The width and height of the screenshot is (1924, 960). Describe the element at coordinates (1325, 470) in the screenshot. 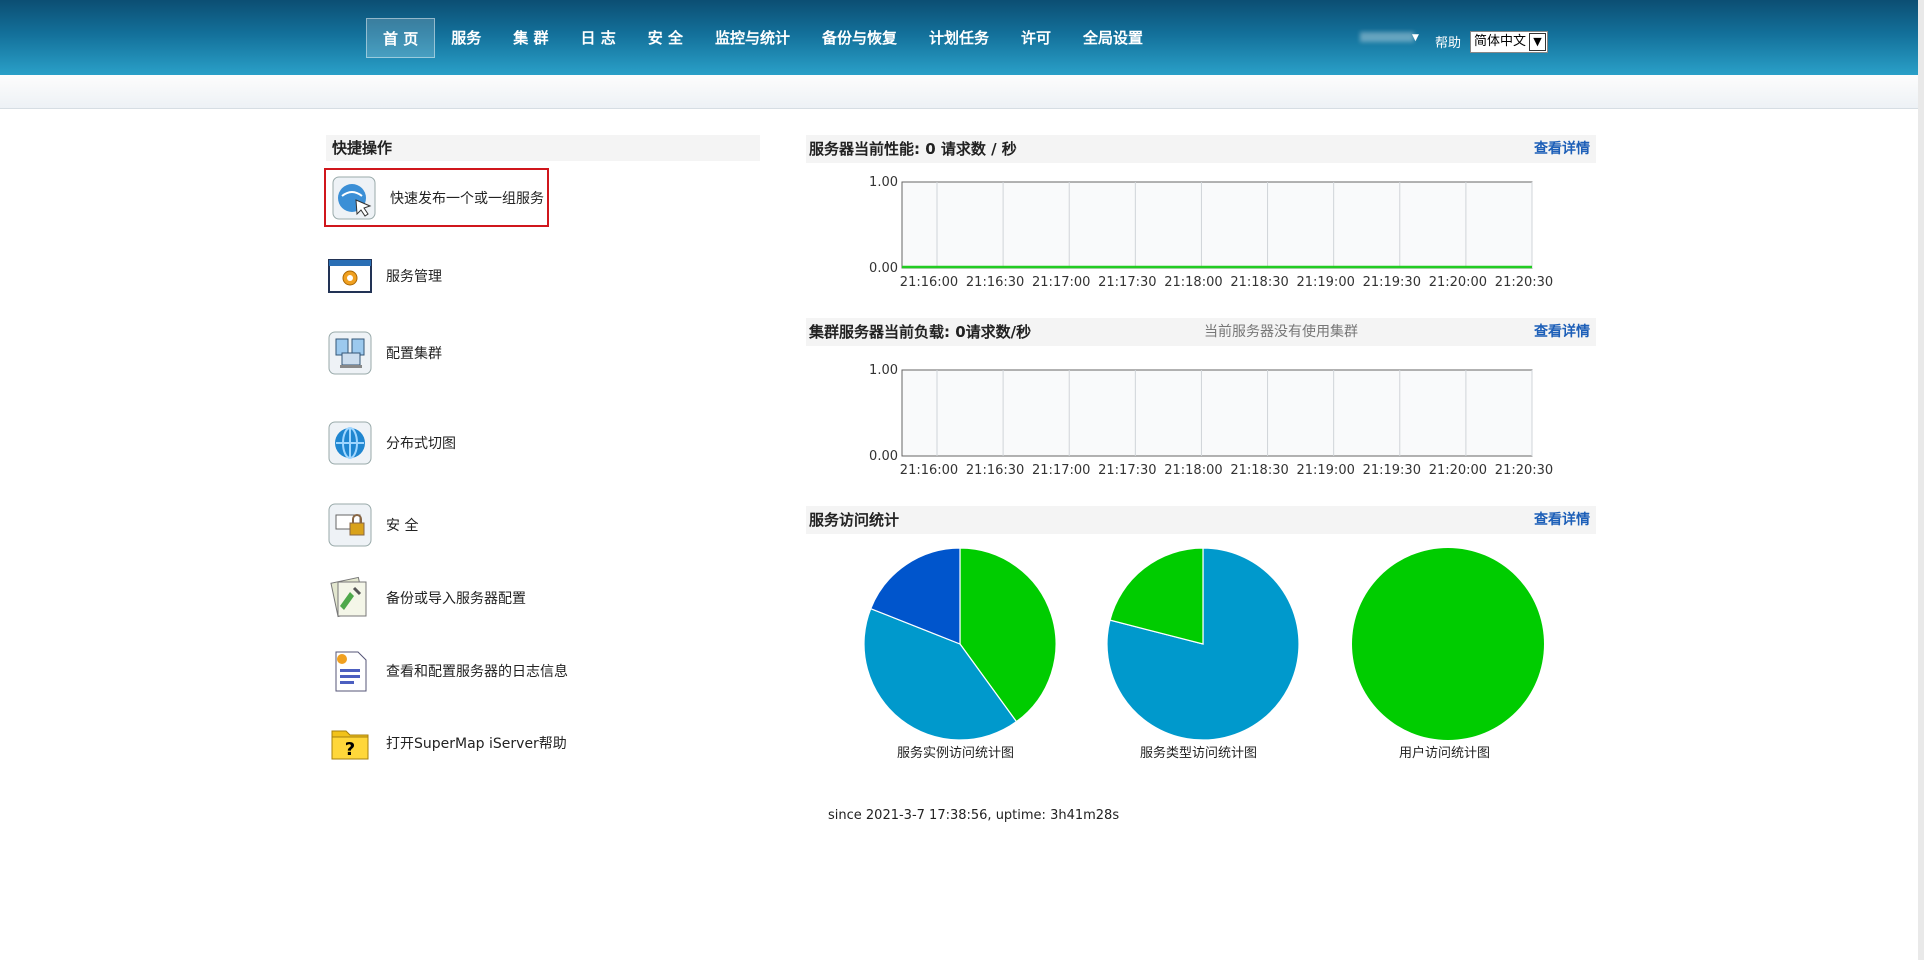

I see `cluster-chart-x-tick: 21:19:00` at that location.